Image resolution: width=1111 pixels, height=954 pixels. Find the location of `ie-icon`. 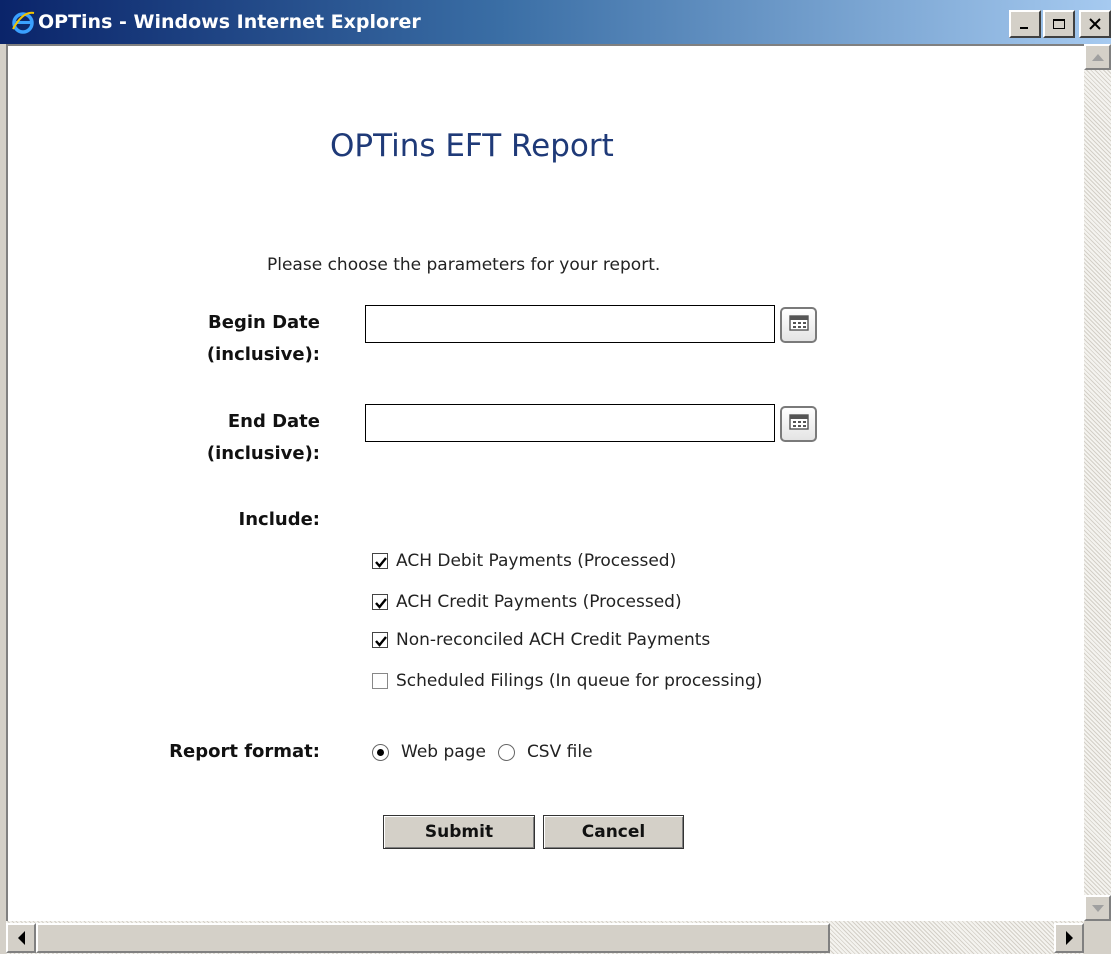

ie-icon is located at coordinates (23, 22).